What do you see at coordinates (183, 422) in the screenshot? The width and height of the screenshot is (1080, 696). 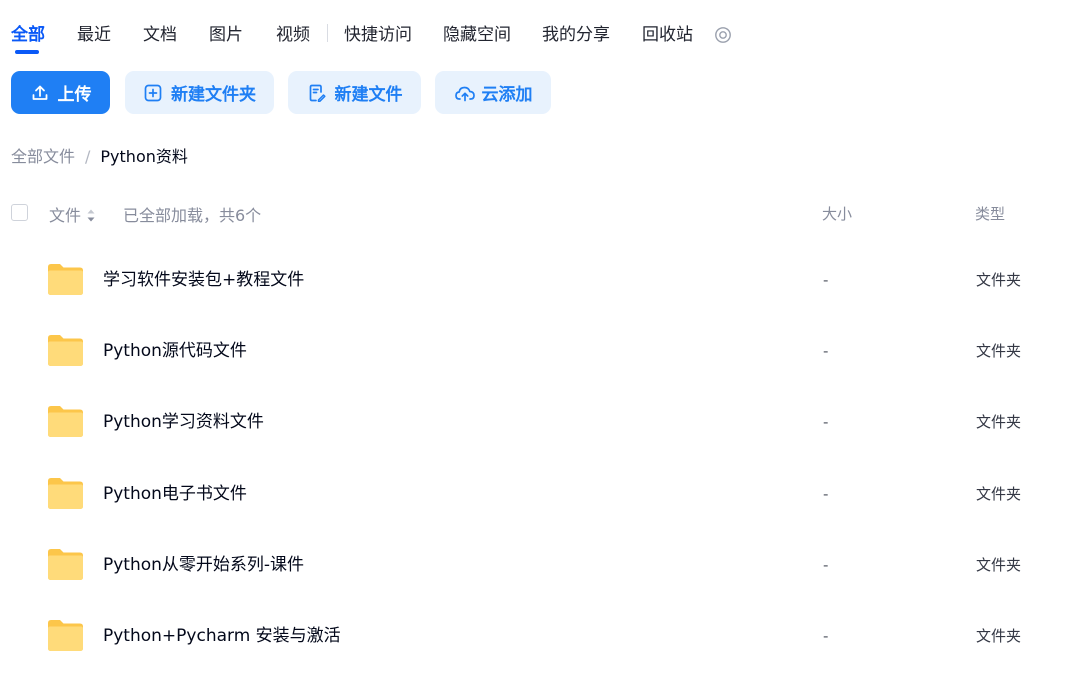 I see `file-name: Python学习资料文件` at bounding box center [183, 422].